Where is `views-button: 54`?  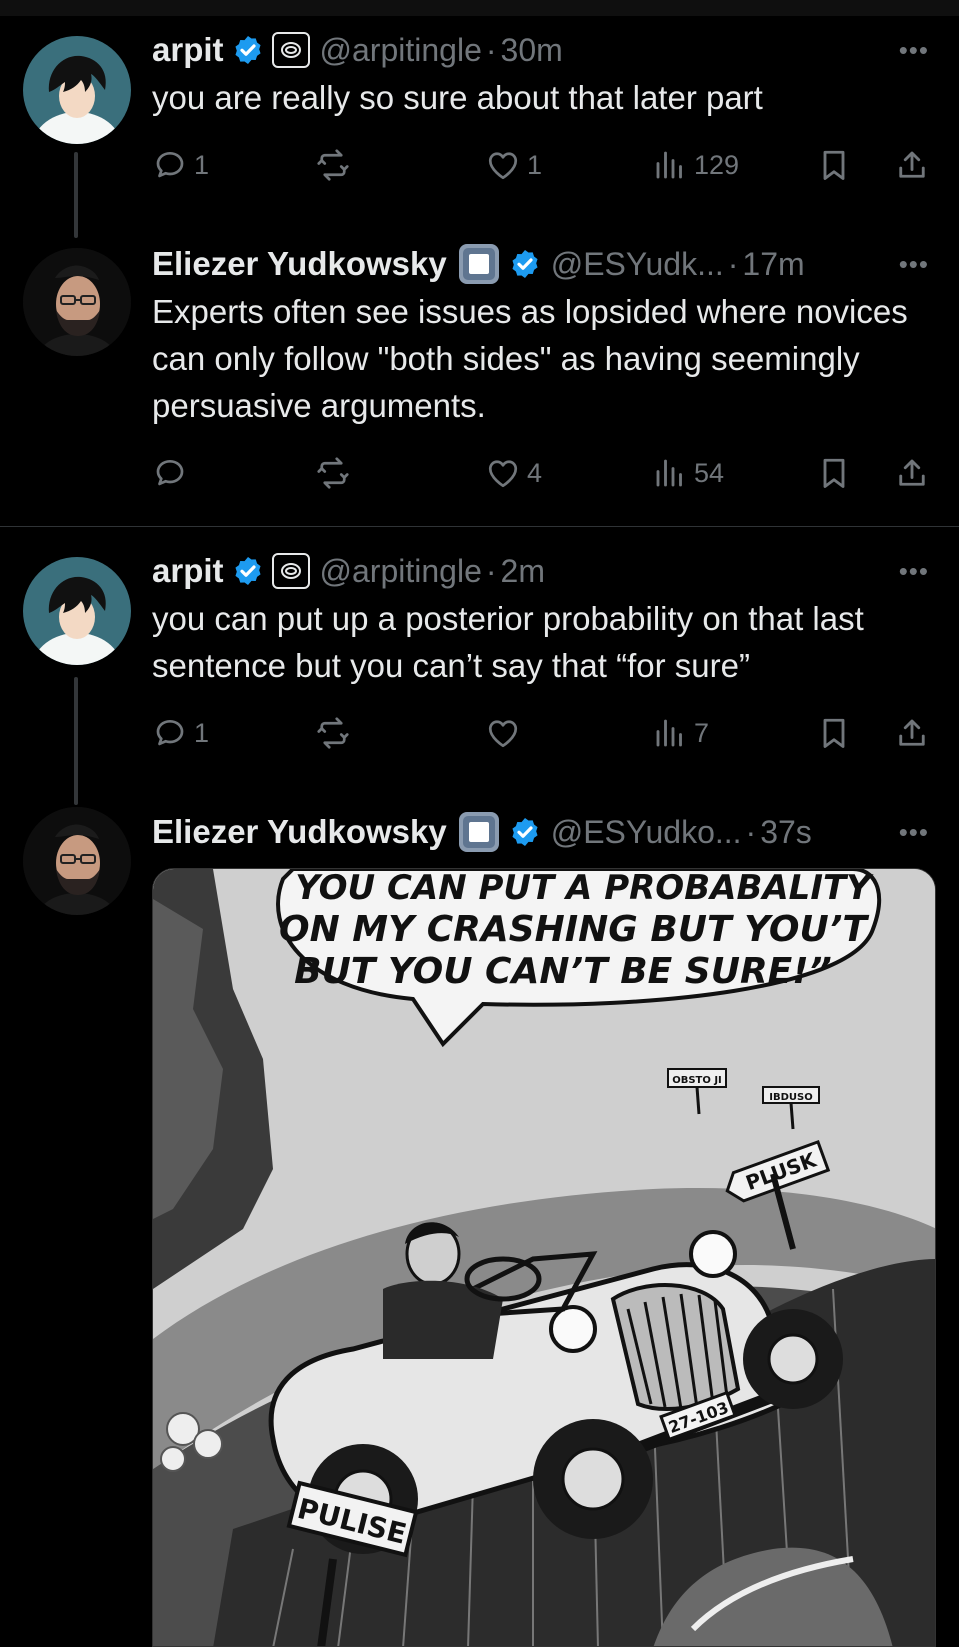
views-button: 54 is located at coordinates (688, 473).